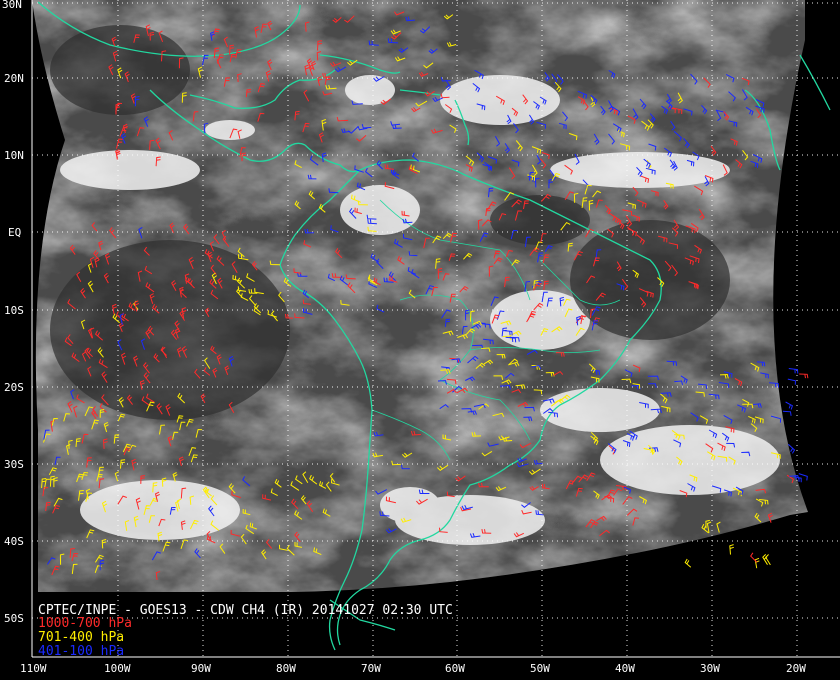 The height and width of the screenshot is (680, 840). Describe the element at coordinates (625, 668) in the screenshot. I see `lon-label: 40W` at that location.